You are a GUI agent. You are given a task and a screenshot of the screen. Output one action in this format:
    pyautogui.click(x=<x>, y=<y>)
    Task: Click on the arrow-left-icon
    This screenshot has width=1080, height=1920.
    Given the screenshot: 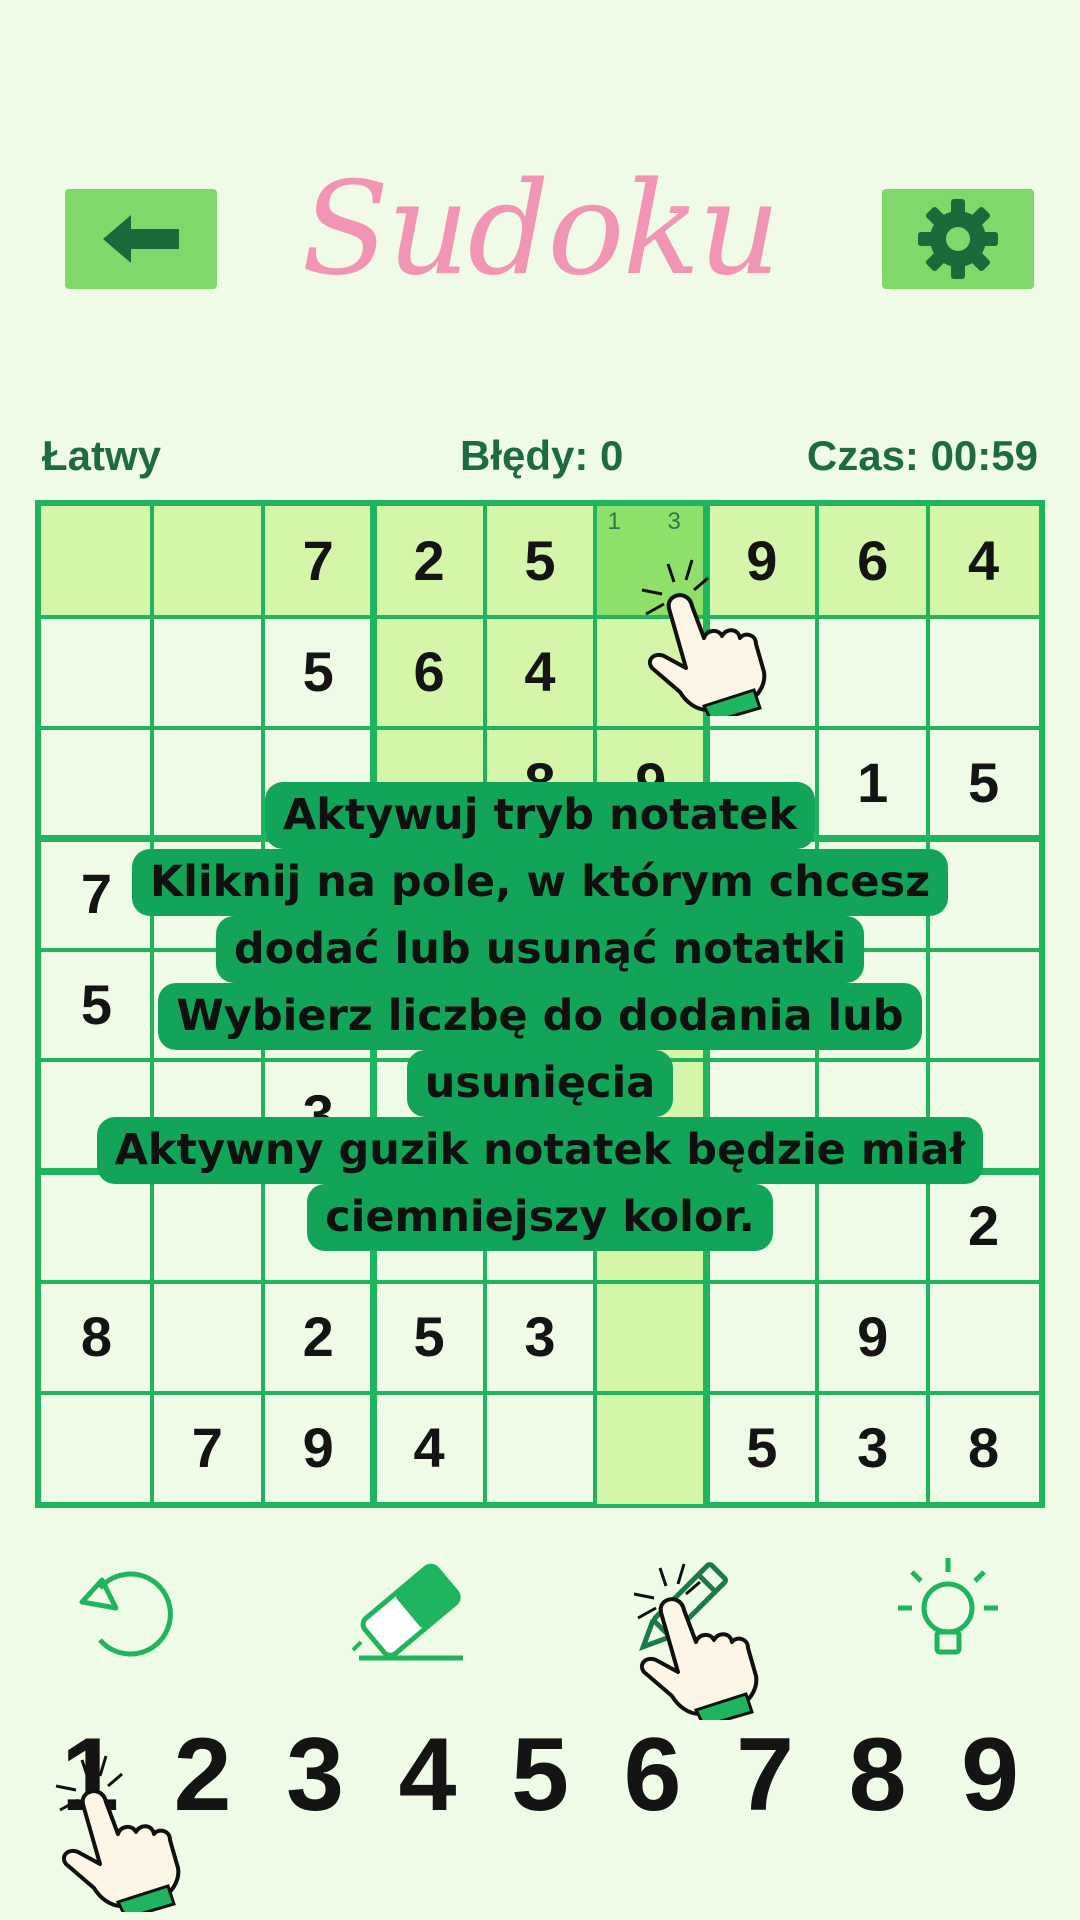 What is the action you would take?
    pyautogui.click(x=141, y=239)
    